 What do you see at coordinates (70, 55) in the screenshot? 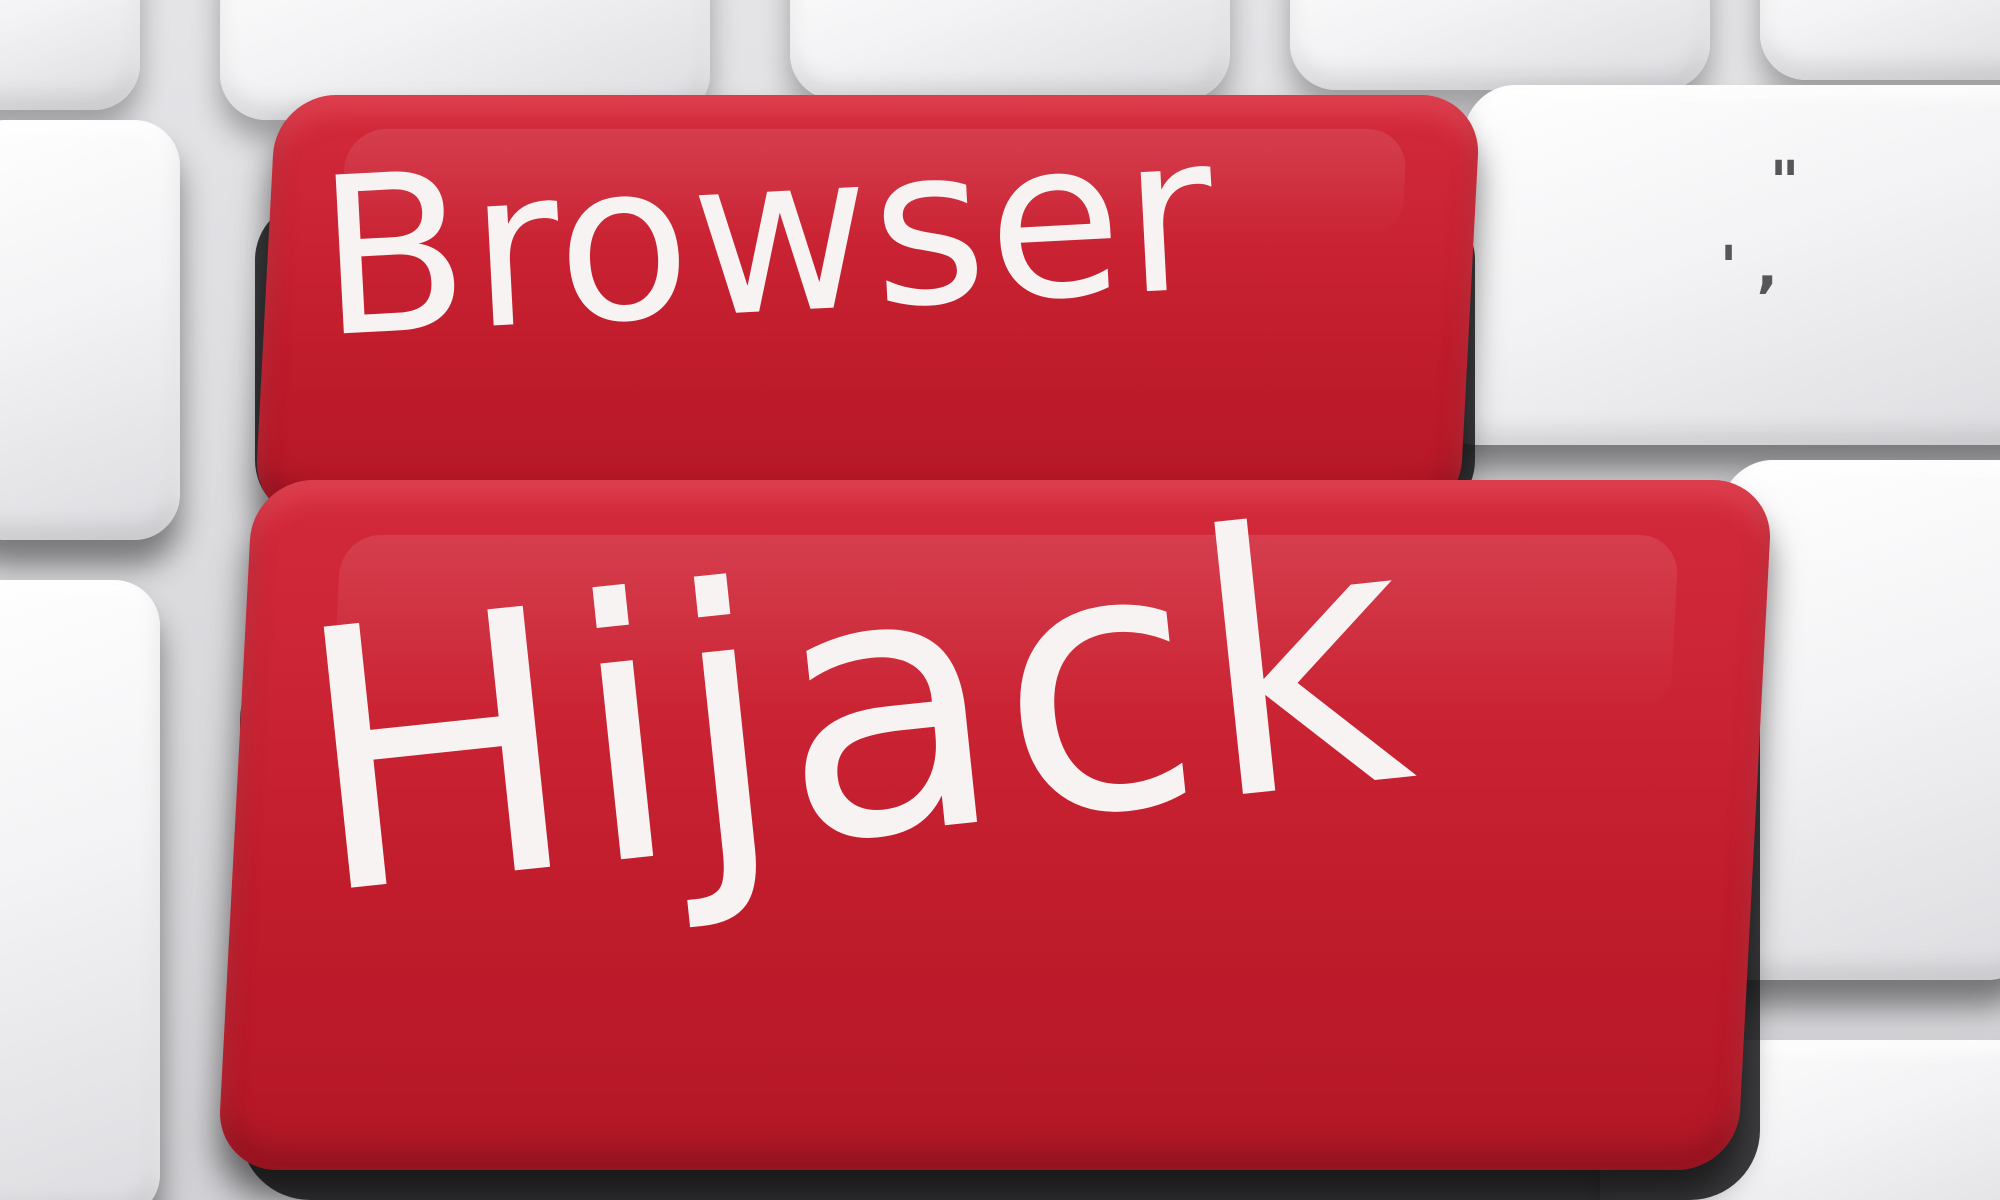
I see `keyboard-key-top-left` at bounding box center [70, 55].